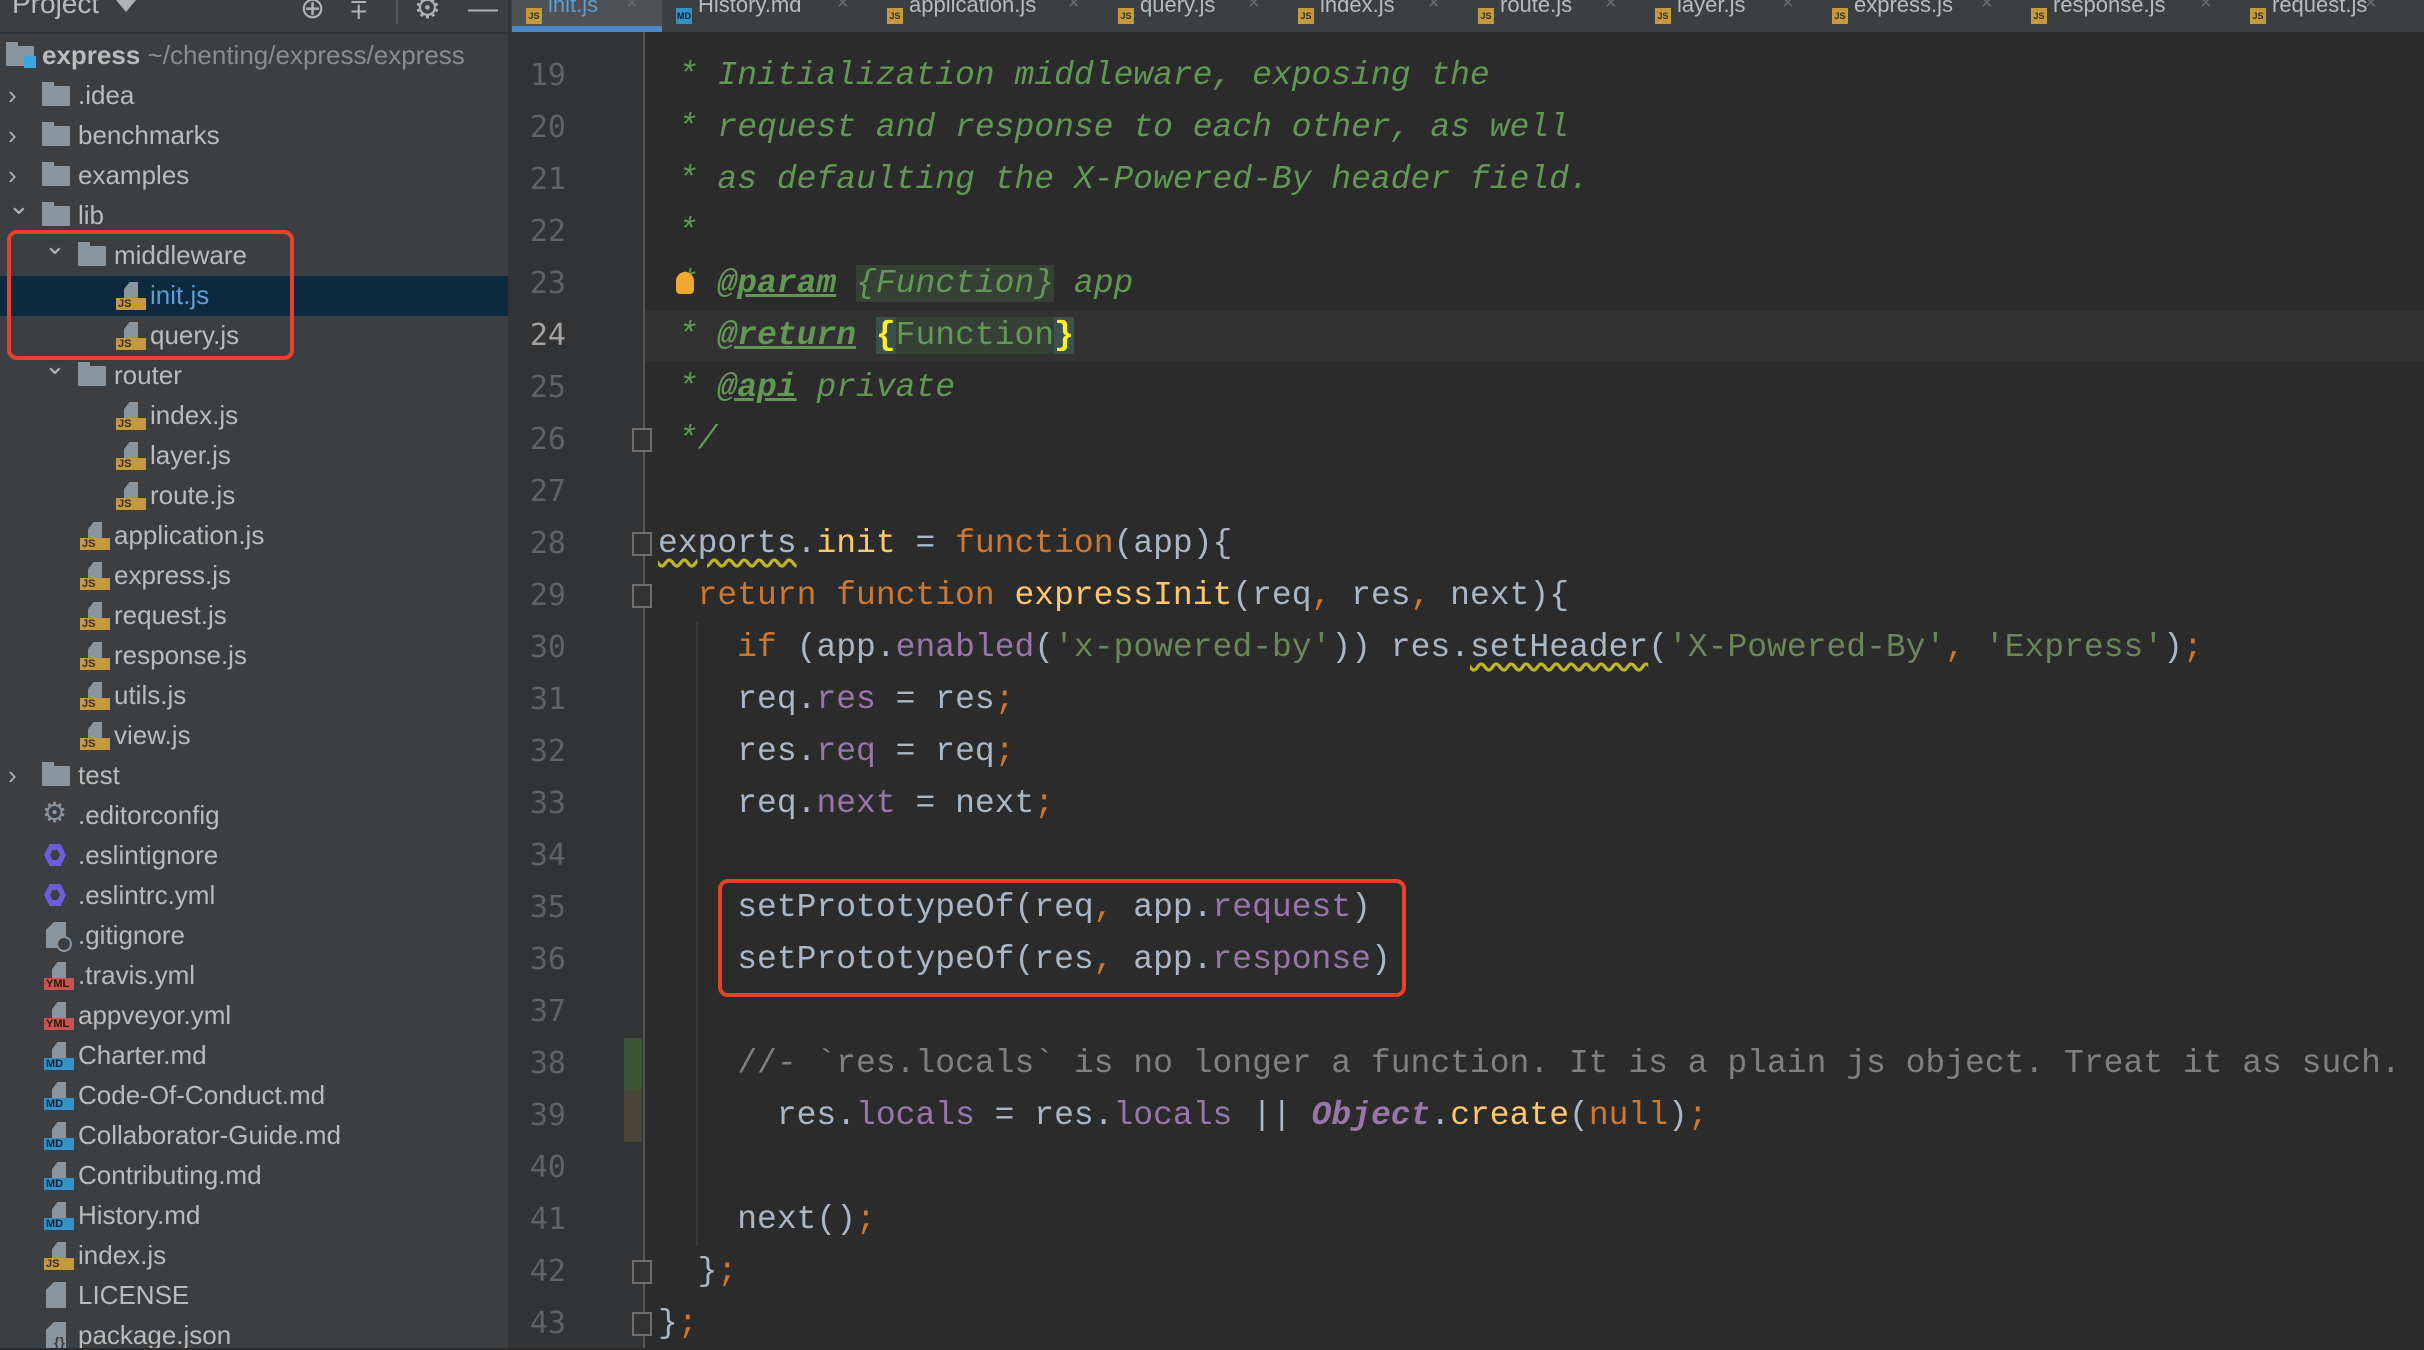  I want to click on code-line: * @api private, so click(806, 388).